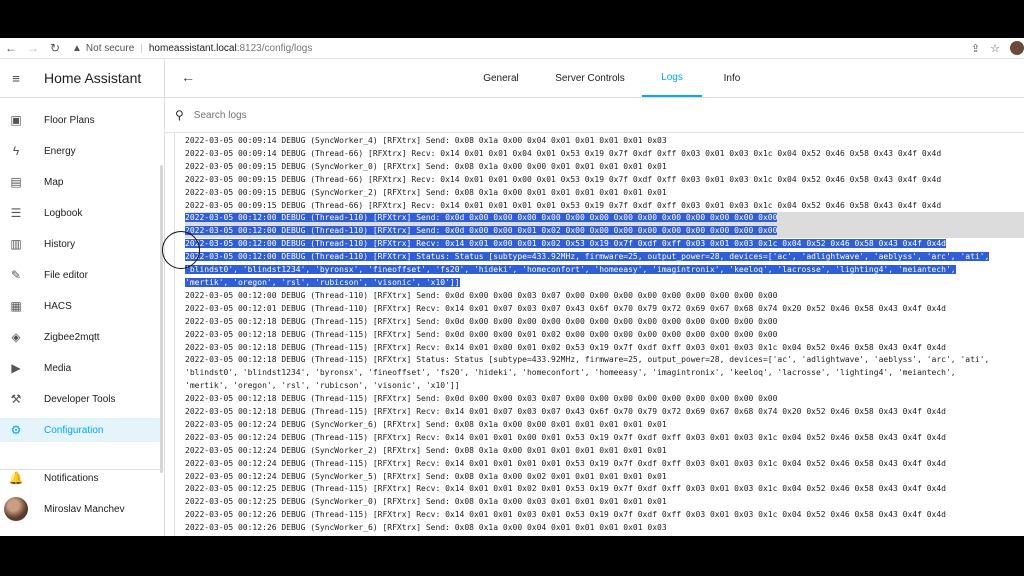 The width and height of the screenshot is (1024, 576). What do you see at coordinates (672, 78) in the screenshot?
I see `tab-logs: Logs` at bounding box center [672, 78].